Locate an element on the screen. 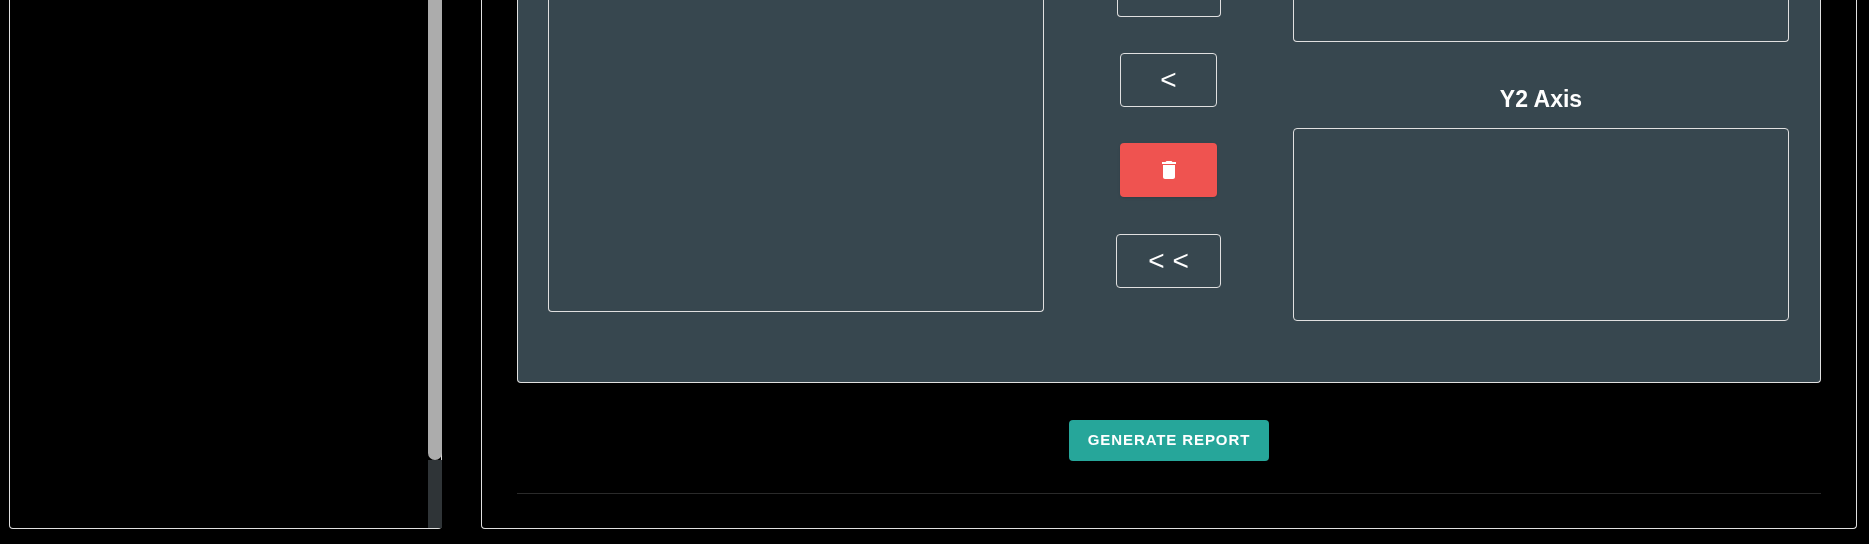 The width and height of the screenshot is (1869, 544). move-button is located at coordinates (1168, 8).